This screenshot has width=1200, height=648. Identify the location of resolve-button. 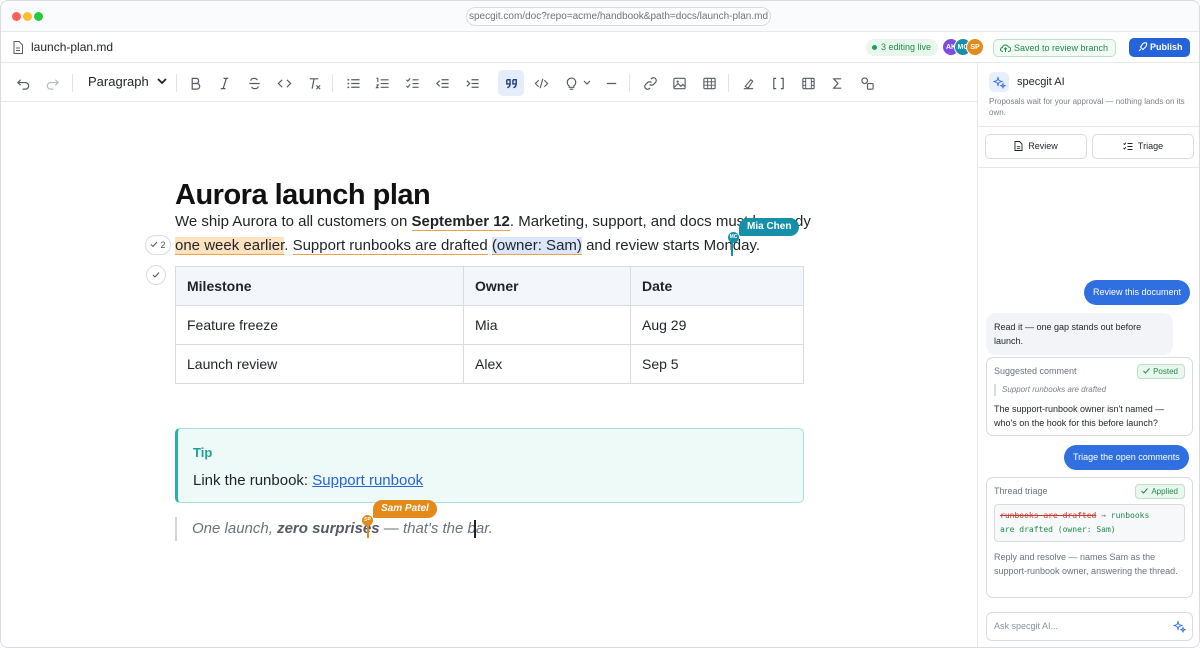
(156, 275).